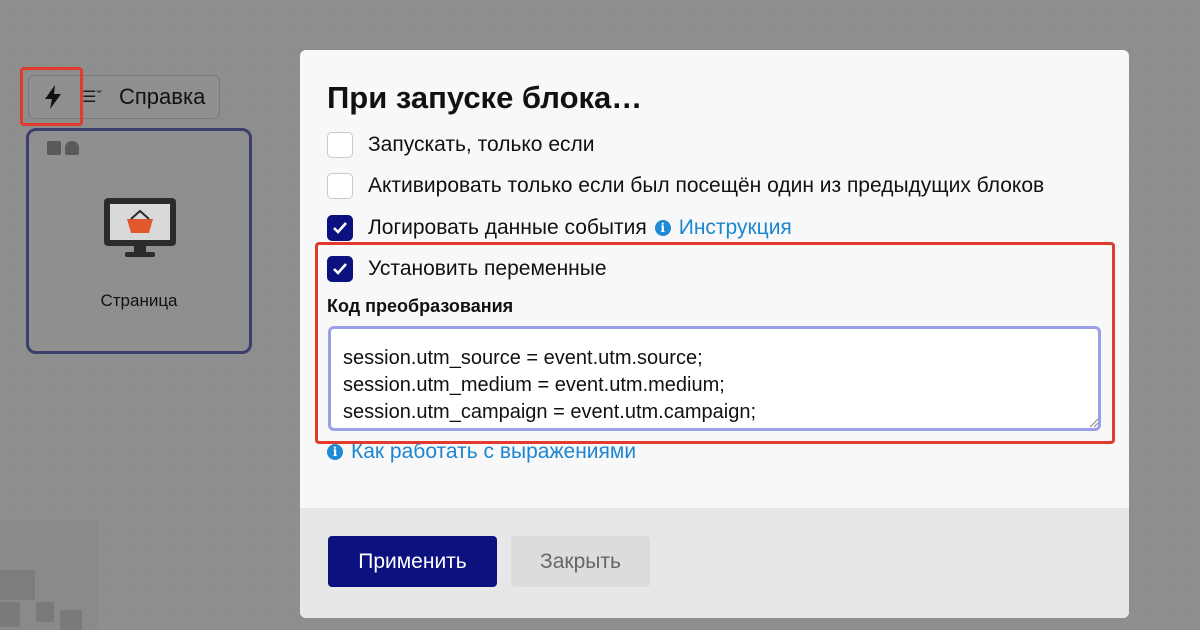 The width and height of the screenshot is (1200, 630). I want to click on user-icon, so click(72, 148).